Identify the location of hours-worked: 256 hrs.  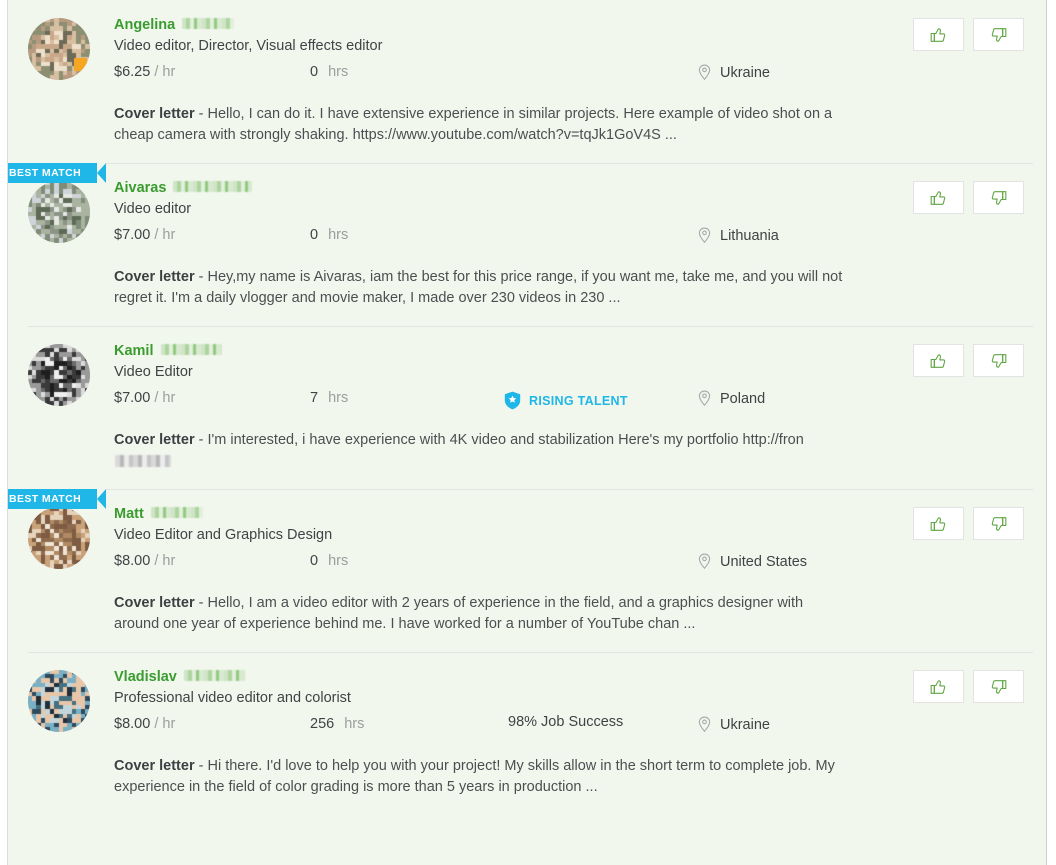
(337, 724).